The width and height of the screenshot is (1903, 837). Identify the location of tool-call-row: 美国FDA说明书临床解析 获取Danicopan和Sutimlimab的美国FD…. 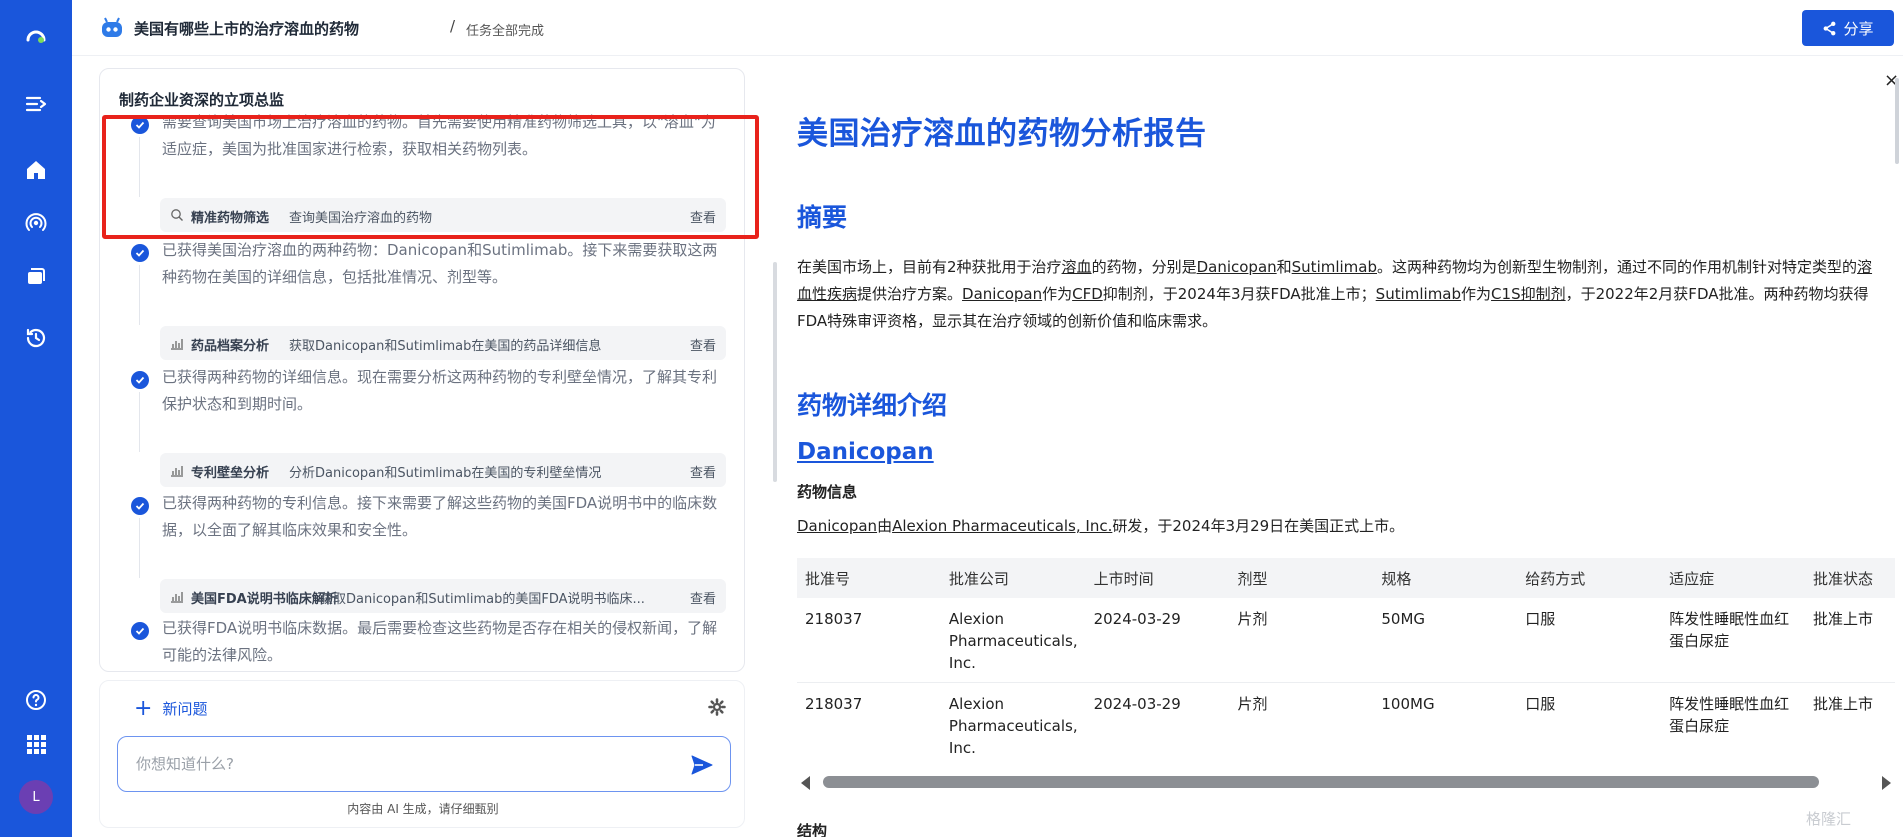
(443, 596).